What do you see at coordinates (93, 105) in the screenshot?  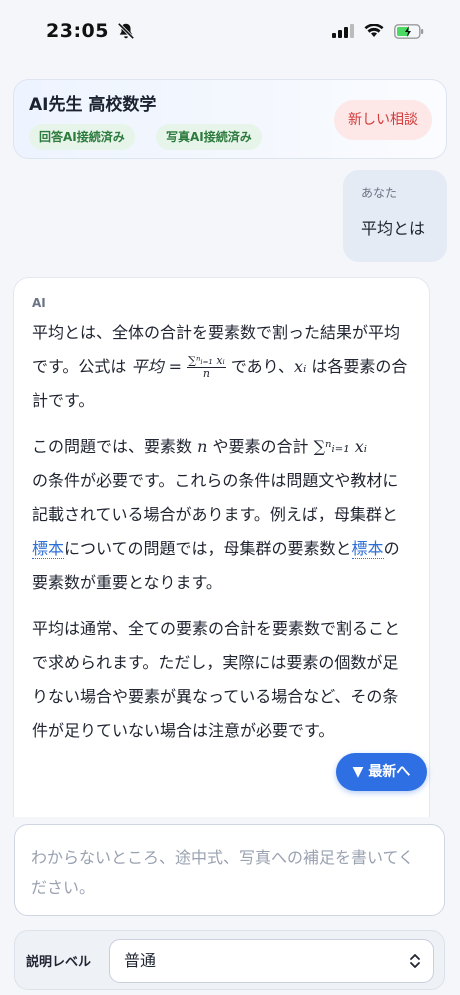 I see `page-title: AI先生 高校数学` at bounding box center [93, 105].